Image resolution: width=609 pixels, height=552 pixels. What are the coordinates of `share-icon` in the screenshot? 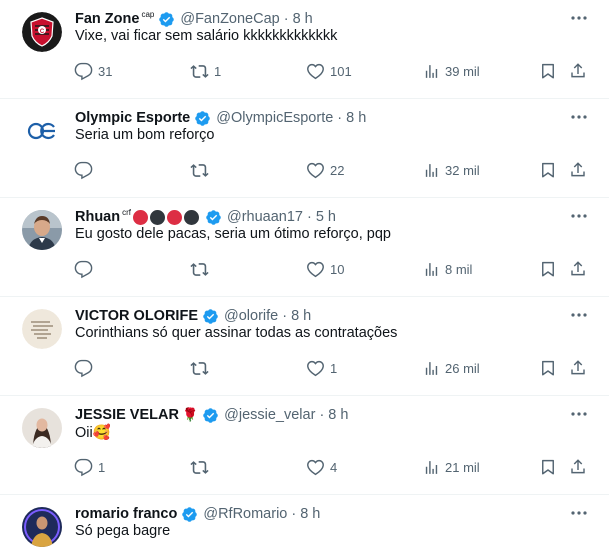 It's located at (578, 71).